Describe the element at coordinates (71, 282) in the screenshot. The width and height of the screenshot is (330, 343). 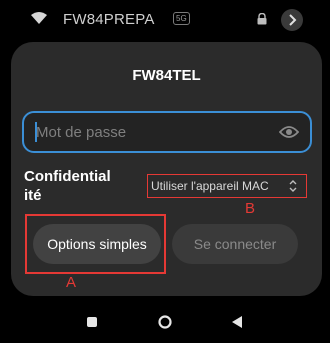
I see `annotation-a-label: A` at that location.